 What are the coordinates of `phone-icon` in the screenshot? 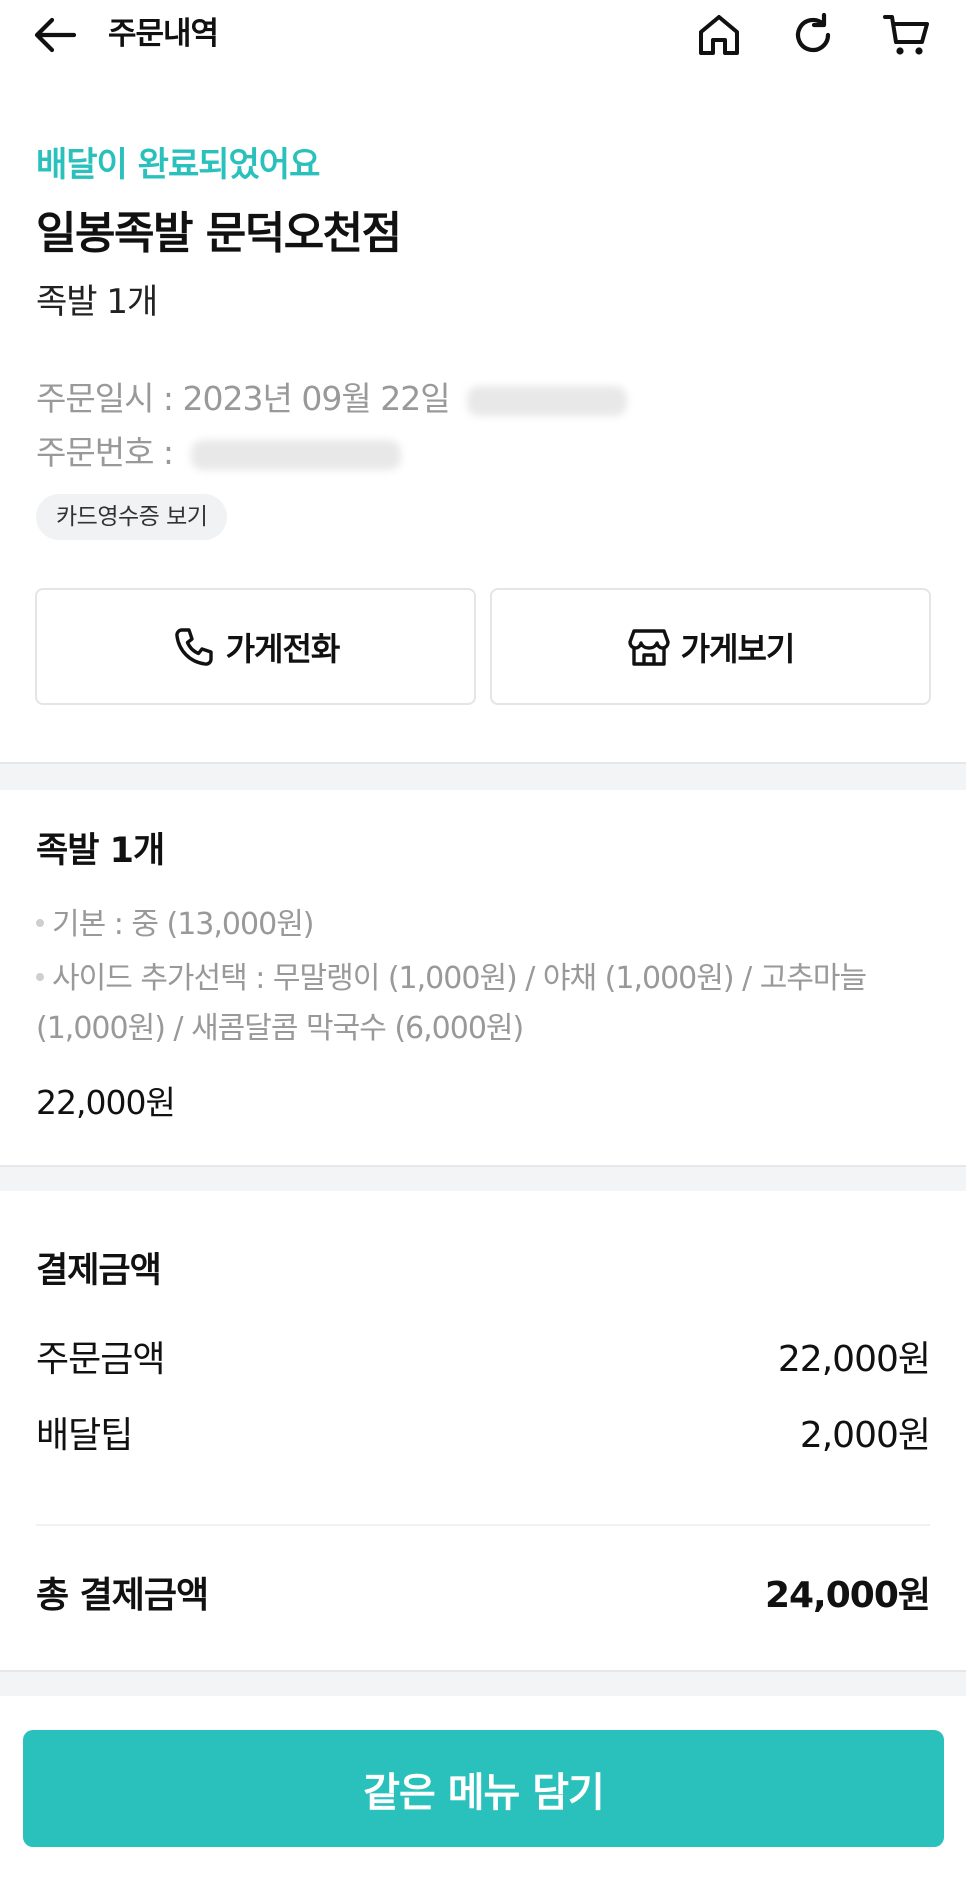 It's located at (193, 646).